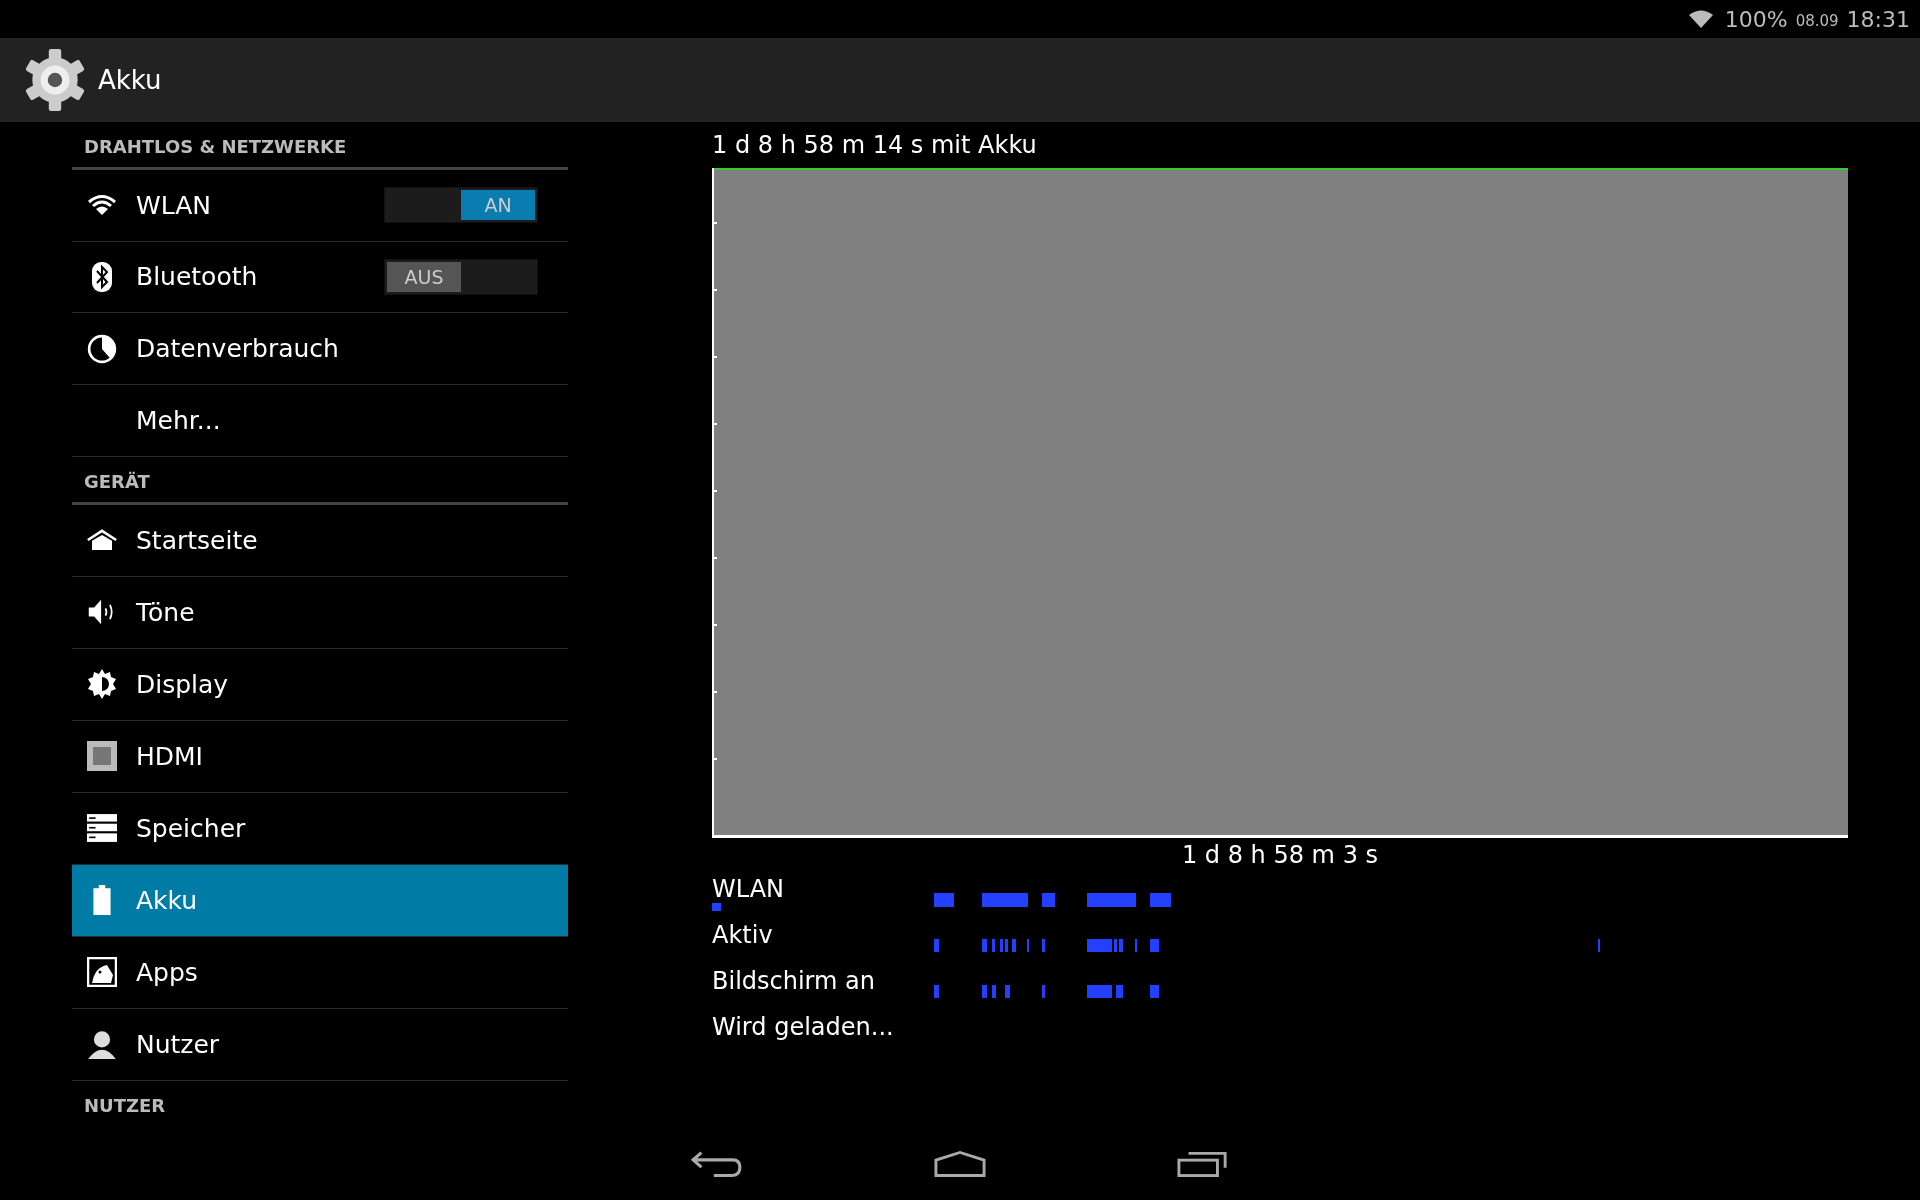 The width and height of the screenshot is (1920, 1200). I want to click on section-header: GERÄT, so click(320, 481).